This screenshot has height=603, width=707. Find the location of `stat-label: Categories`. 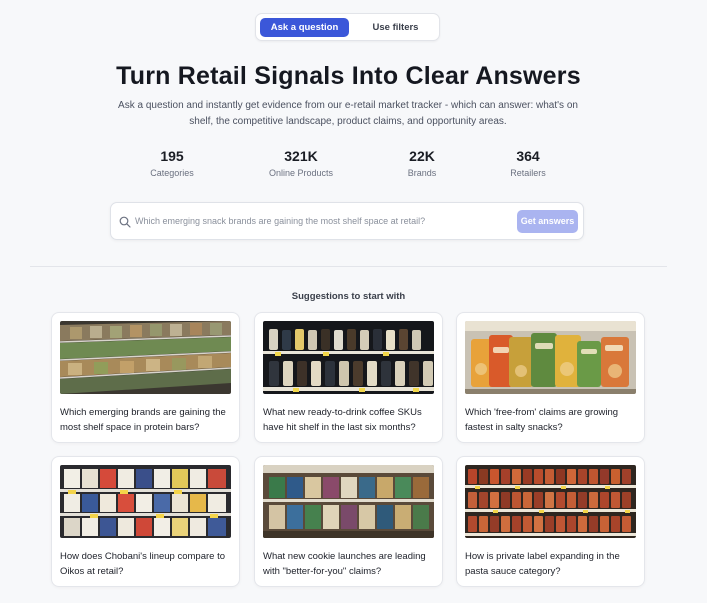

stat-label: Categories is located at coordinates (172, 173).